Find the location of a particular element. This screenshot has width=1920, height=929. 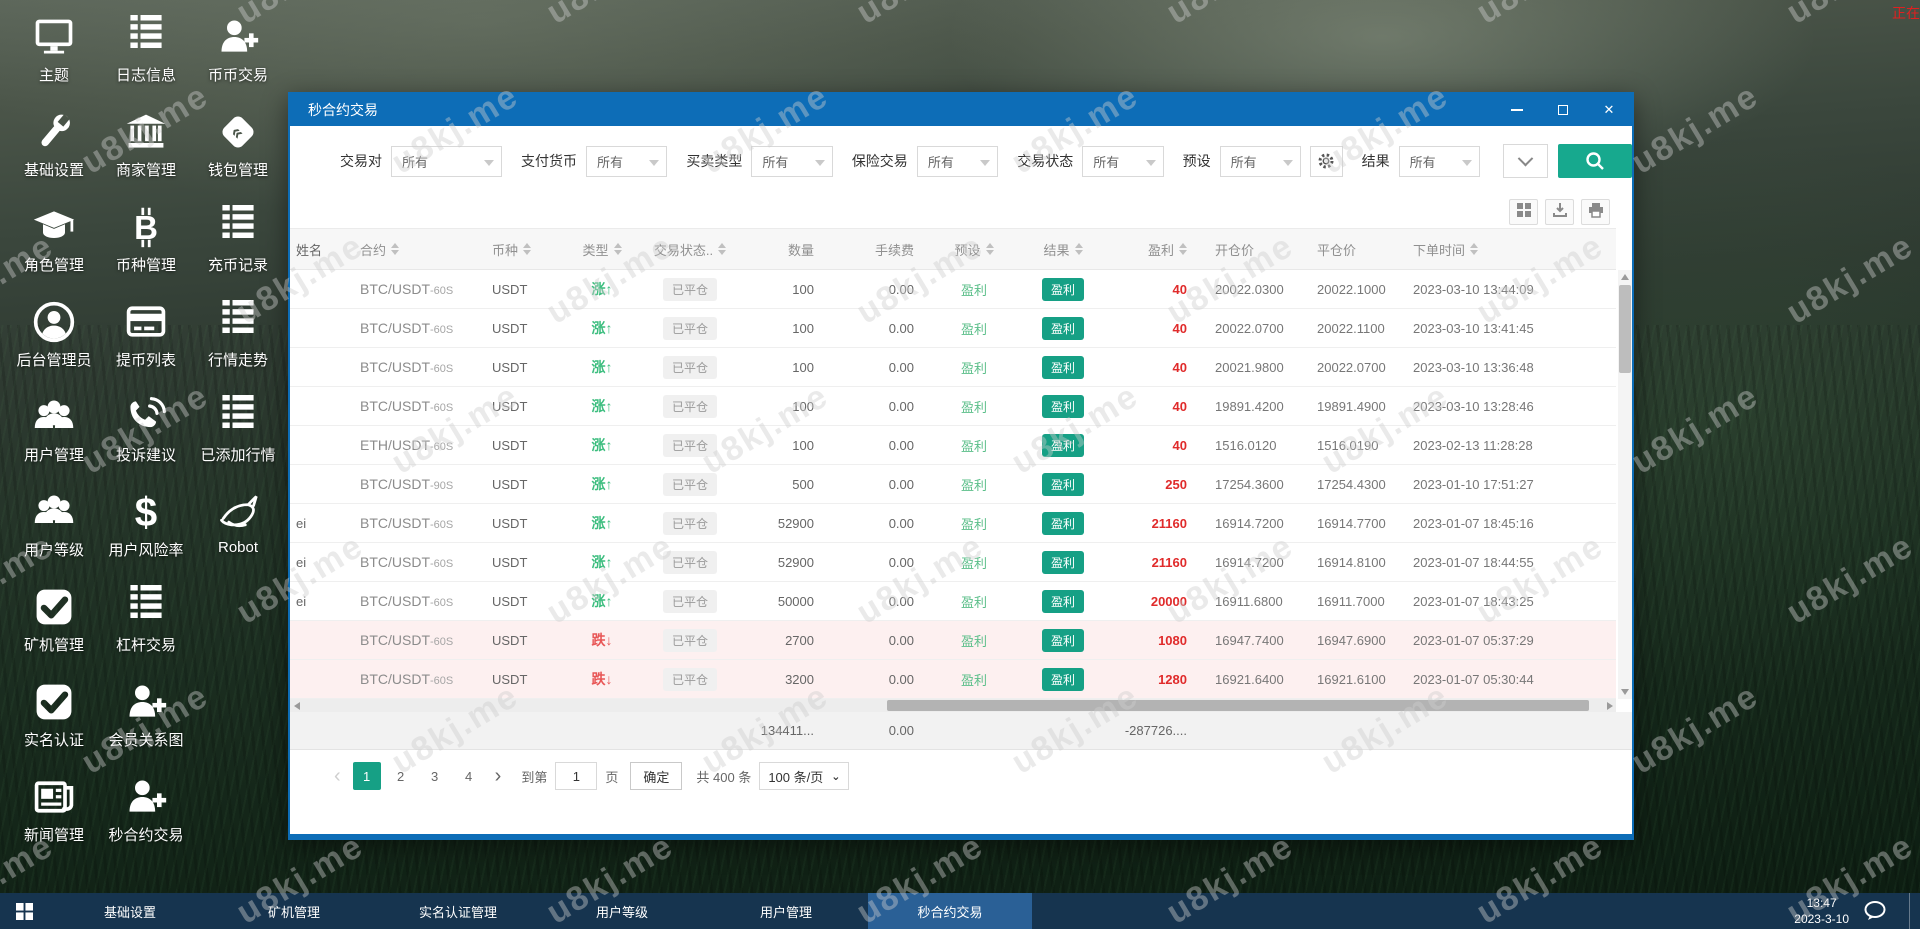

column-header-结果: 结果 is located at coordinates (1063, 249).